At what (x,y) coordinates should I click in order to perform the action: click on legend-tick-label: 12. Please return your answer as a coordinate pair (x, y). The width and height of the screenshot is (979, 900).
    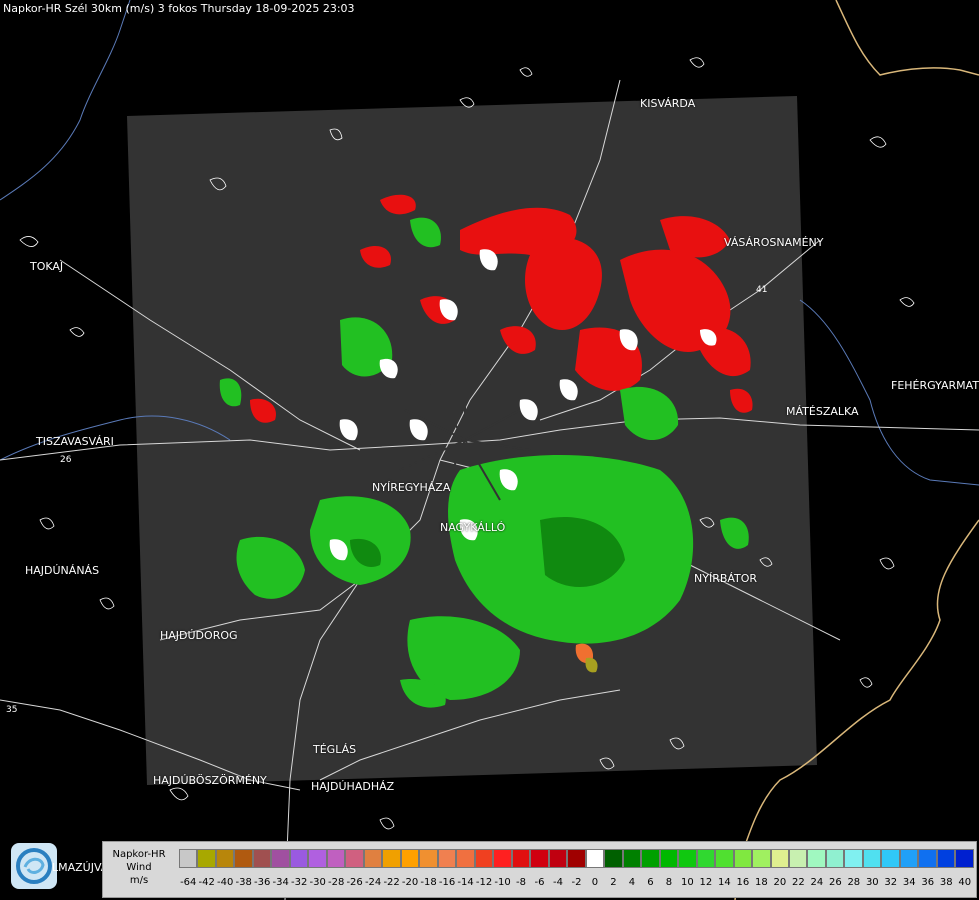
    Looking at the image, I should click on (706, 882).